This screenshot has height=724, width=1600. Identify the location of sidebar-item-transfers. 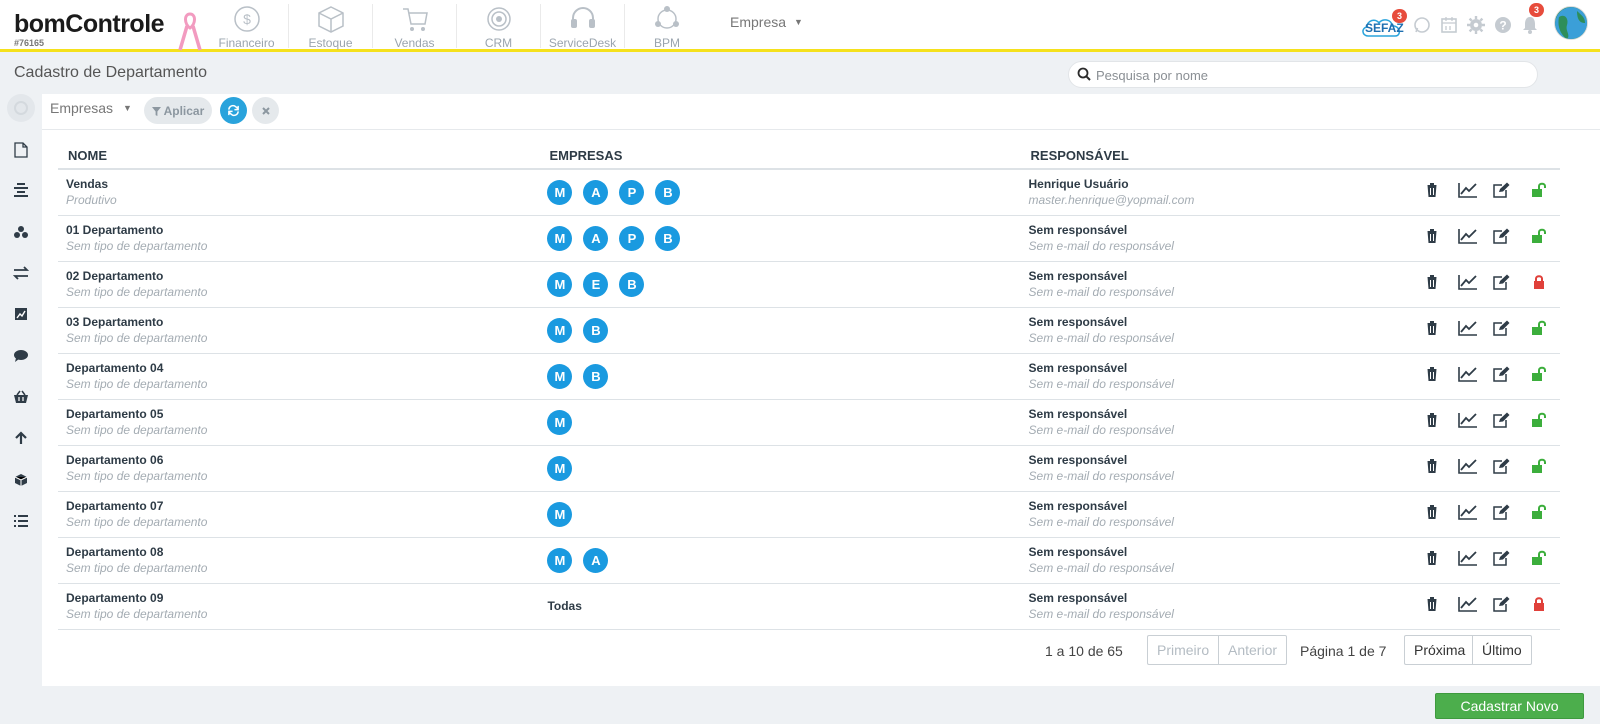
(21, 273).